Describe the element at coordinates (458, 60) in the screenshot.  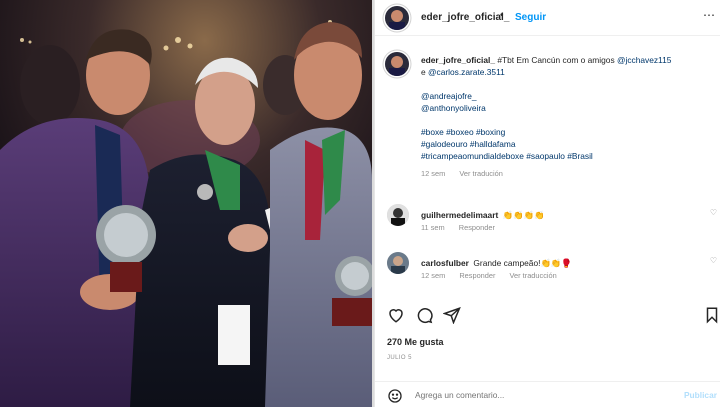
I see `caption-username: eder_jofre_oficial_` at that location.